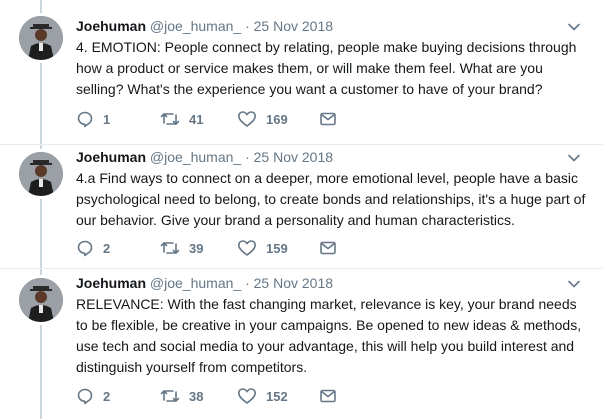 This screenshot has height=419, width=603. Describe the element at coordinates (107, 119) in the screenshot. I see `reply-count: 1` at that location.